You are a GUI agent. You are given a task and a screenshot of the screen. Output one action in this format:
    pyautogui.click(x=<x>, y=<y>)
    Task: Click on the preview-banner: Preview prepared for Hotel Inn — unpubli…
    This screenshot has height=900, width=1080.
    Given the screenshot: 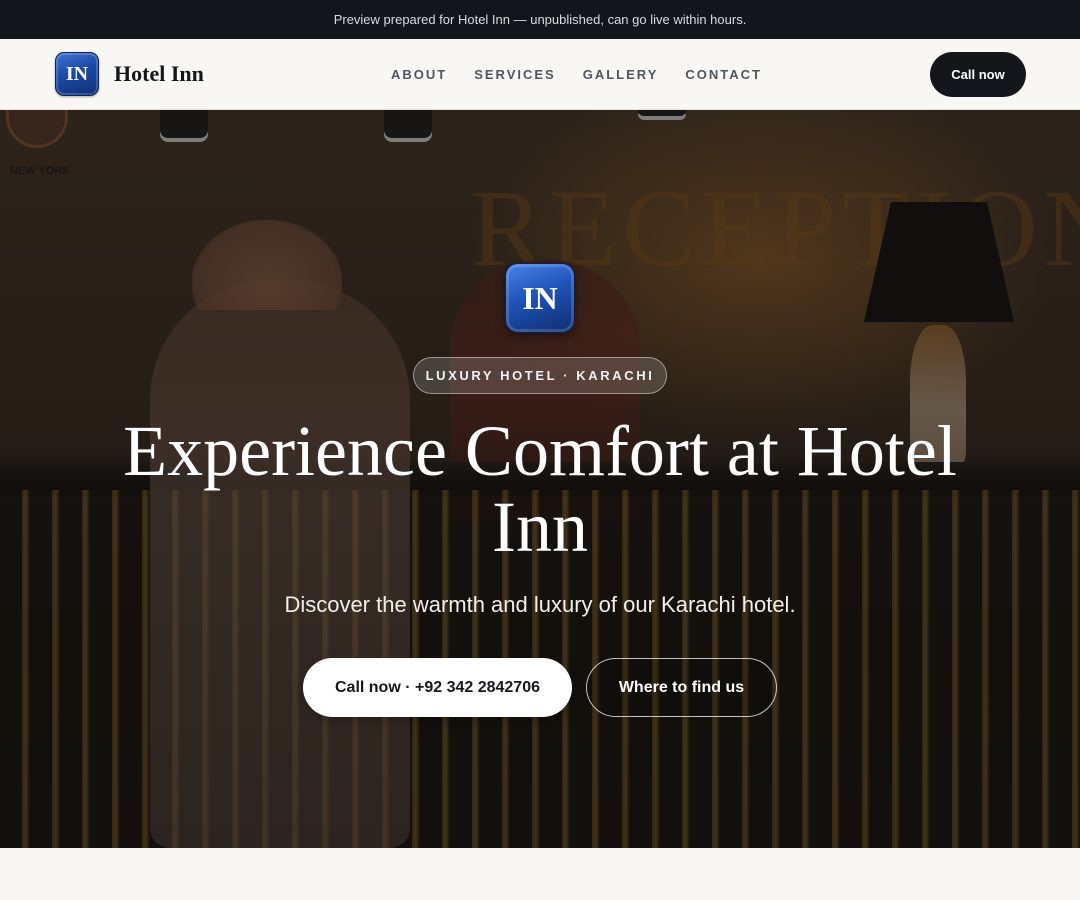 What is the action you would take?
    pyautogui.click(x=540, y=19)
    